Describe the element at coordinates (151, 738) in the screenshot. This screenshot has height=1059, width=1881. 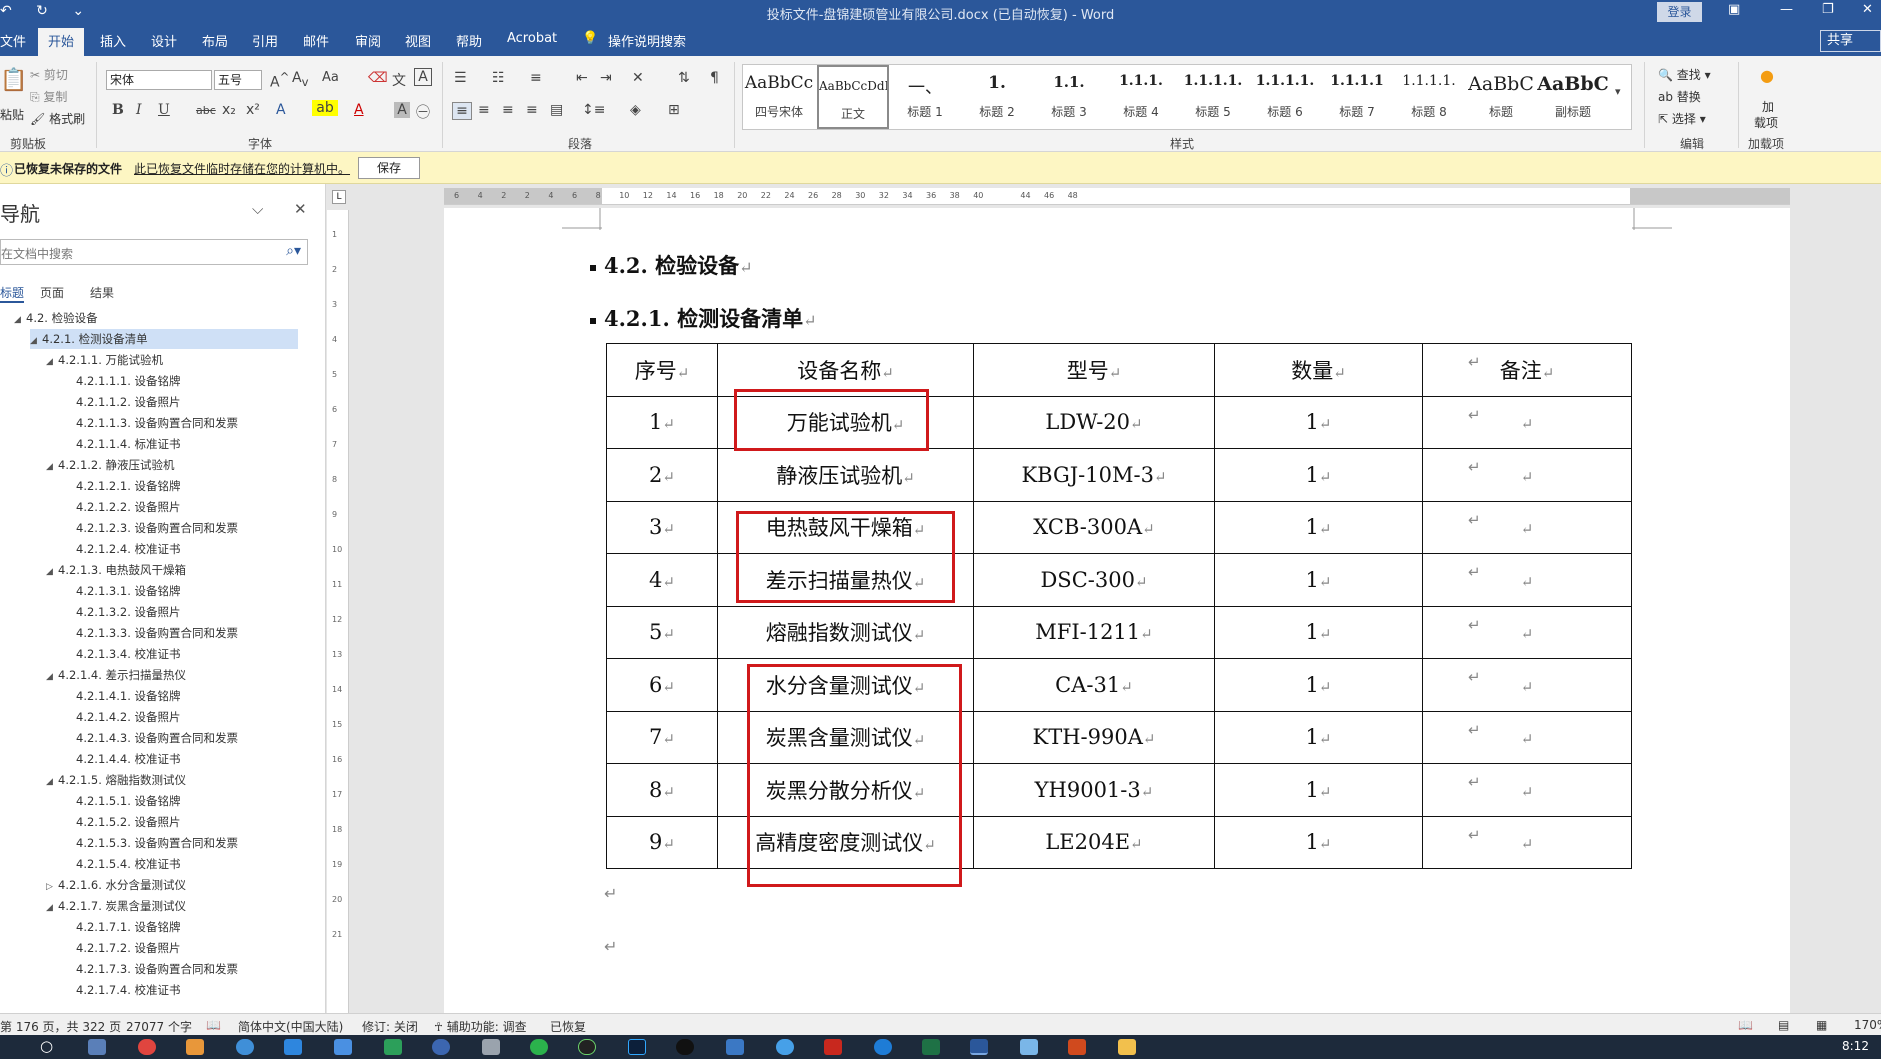
I see `nav-heading-item: 4.2.1.4.3. 设备购置合同和发票` at that location.